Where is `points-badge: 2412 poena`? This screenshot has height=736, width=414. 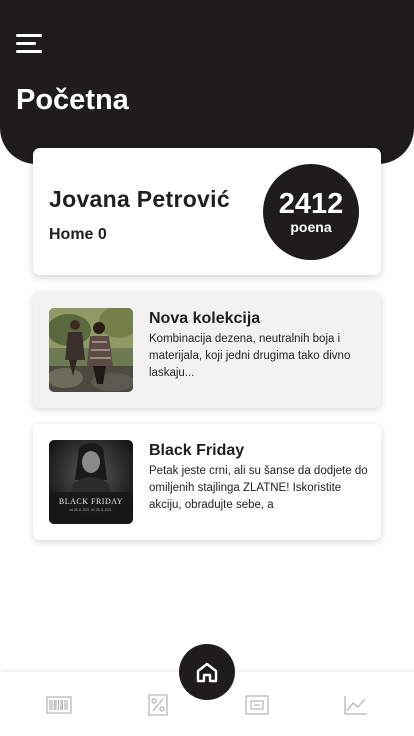 points-badge: 2412 poena is located at coordinates (311, 212).